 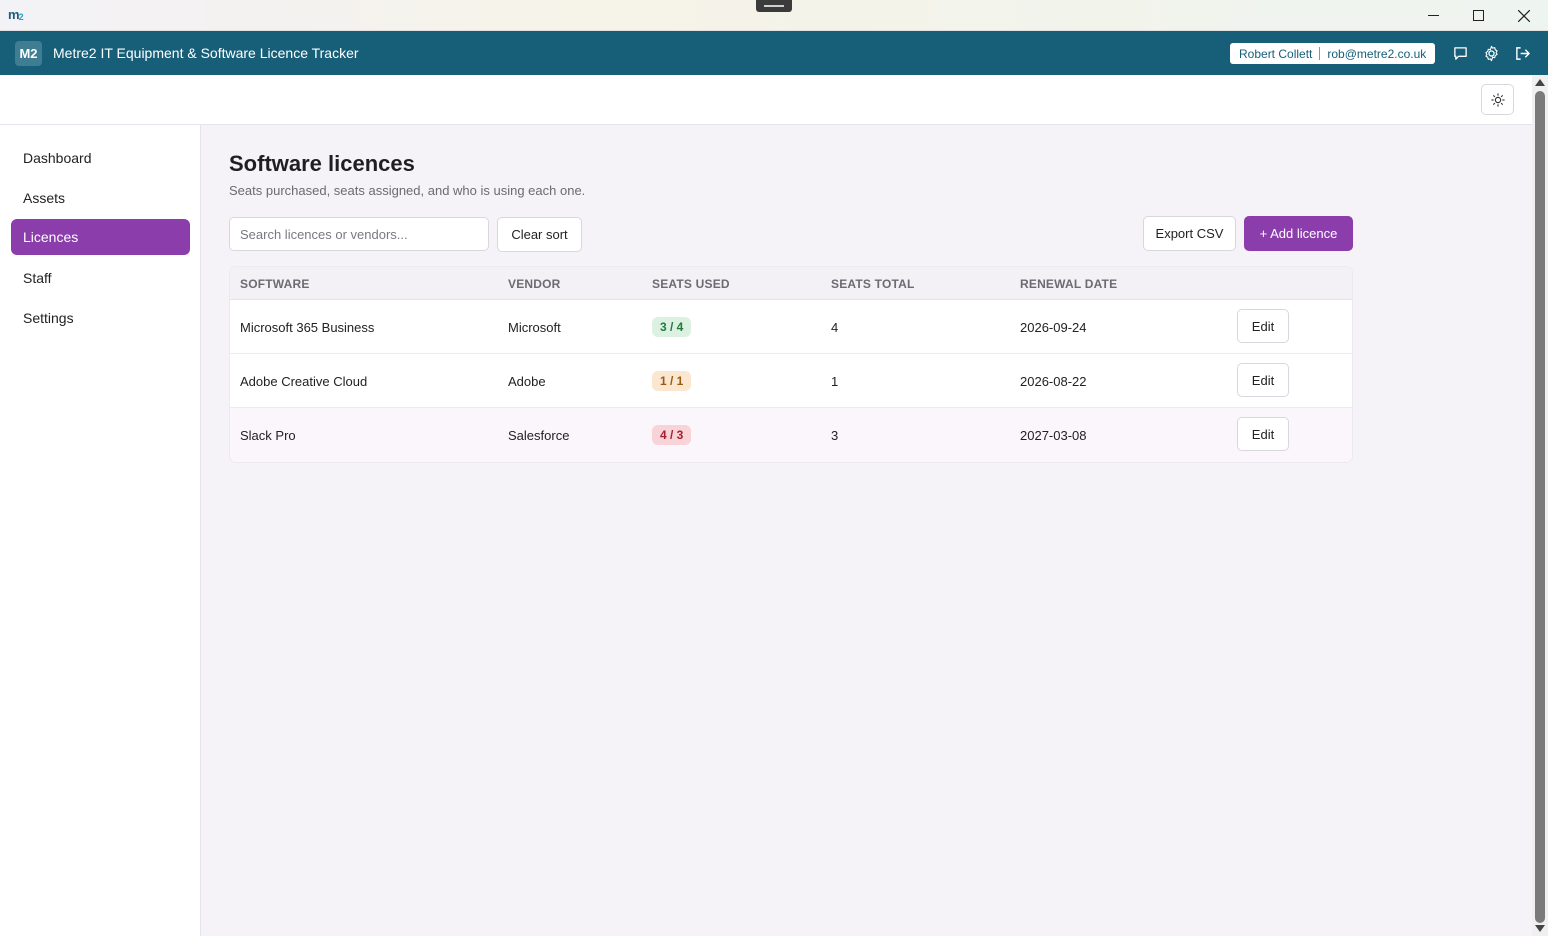 I want to click on settings-button, so click(x=1491, y=53).